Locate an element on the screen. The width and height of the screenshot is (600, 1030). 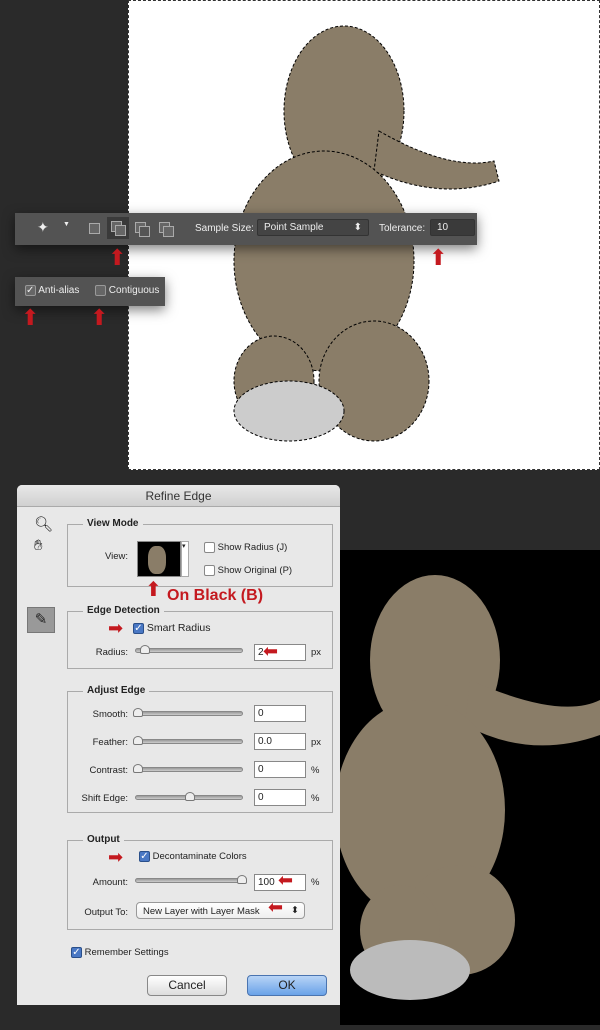
show-radius-checkbox: Show Radius (J) is located at coordinates (245, 547).